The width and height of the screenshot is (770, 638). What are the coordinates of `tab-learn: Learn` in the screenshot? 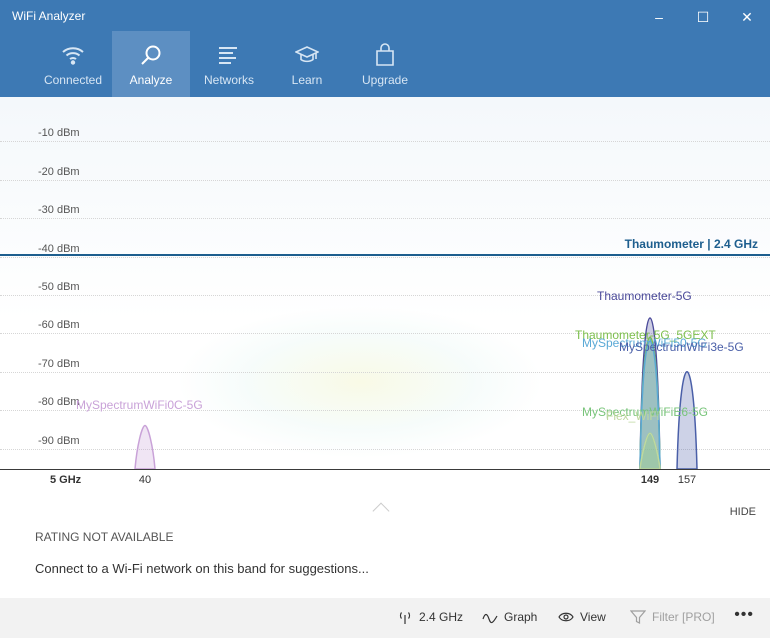 It's located at (307, 64).